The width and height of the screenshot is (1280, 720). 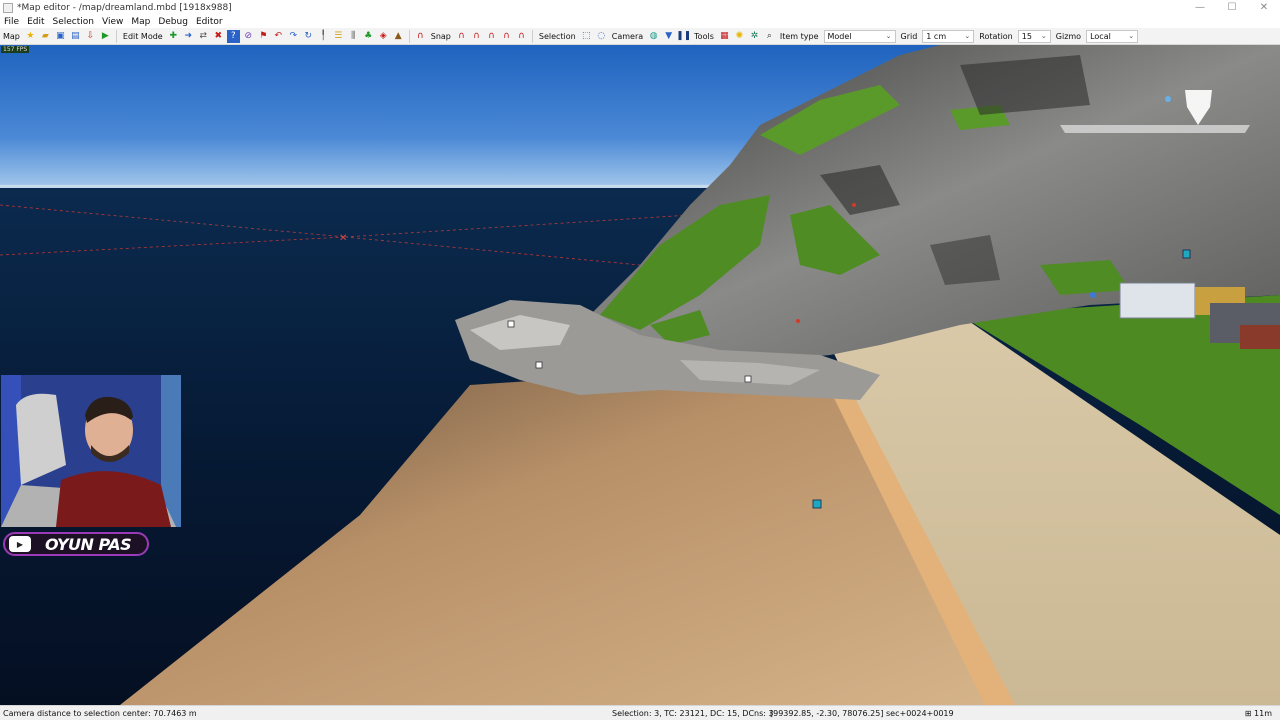 I want to click on snap-label: Snap, so click(x=441, y=36).